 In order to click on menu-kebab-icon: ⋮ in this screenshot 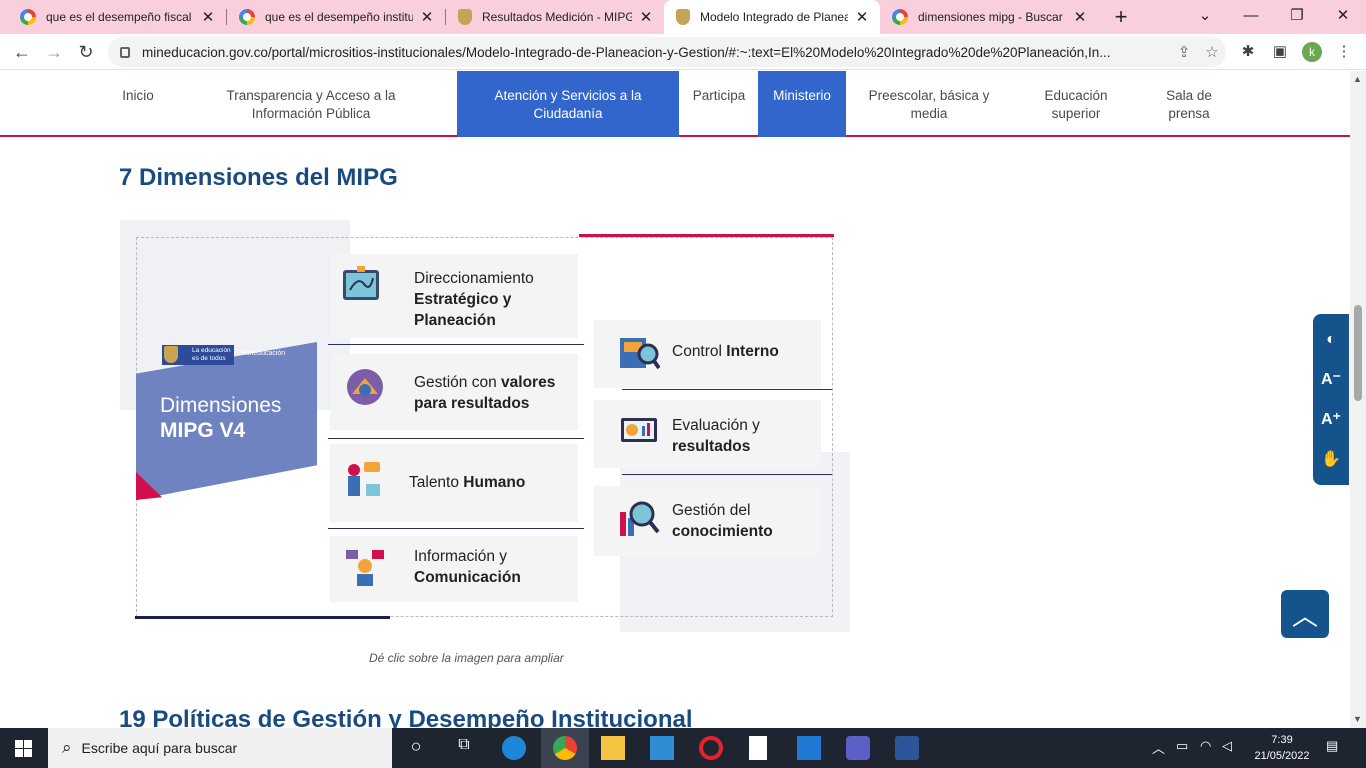, I will do `click(1344, 52)`.